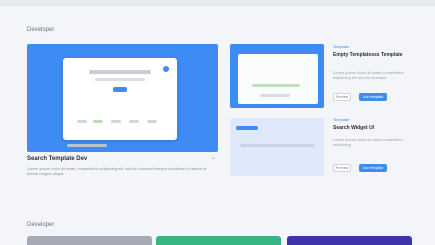 The height and width of the screenshot is (245, 435). I want to click on thumbnail-header, so click(247, 128).